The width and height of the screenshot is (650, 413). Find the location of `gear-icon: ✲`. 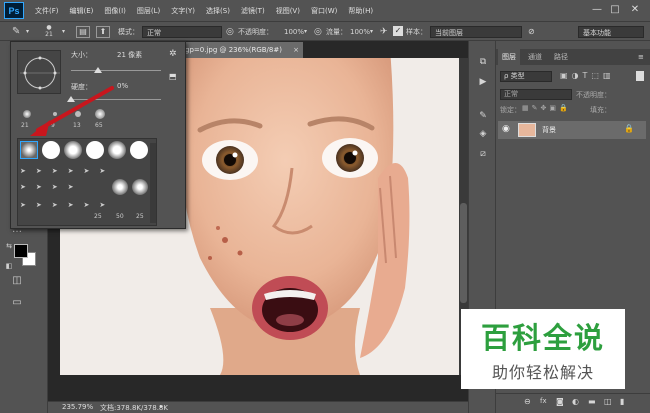

gear-icon: ✲ is located at coordinates (173, 54).